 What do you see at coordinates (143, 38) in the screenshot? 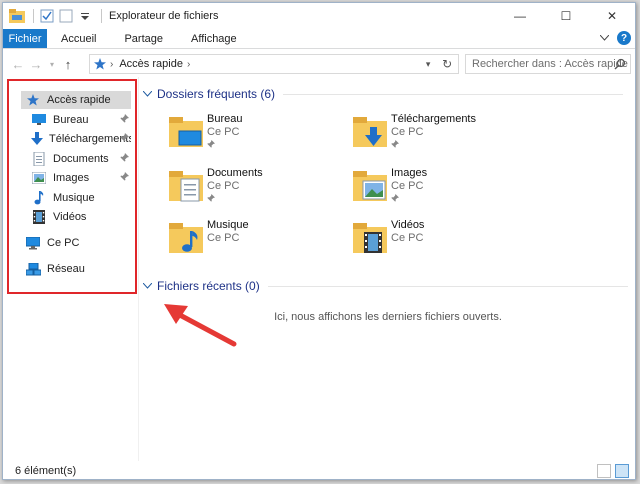
I see `tab-share: Partage` at bounding box center [143, 38].